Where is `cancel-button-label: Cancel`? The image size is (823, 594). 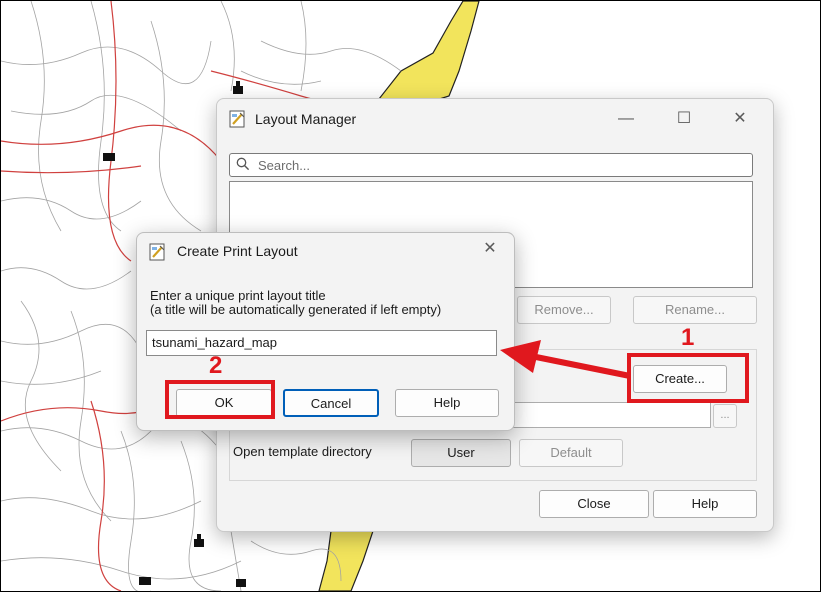
cancel-button-label: Cancel is located at coordinates (331, 403).